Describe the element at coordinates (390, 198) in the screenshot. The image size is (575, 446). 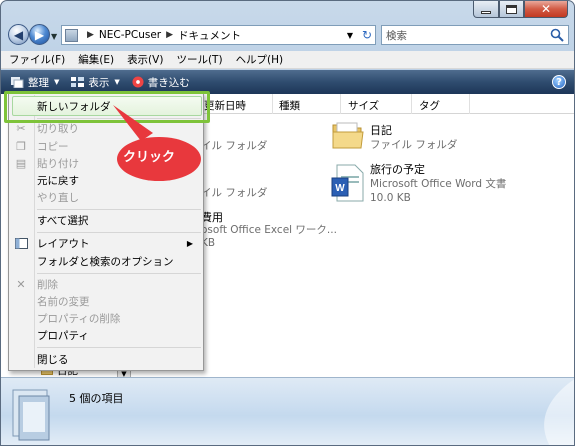
I see `file-size: 10.0 KB` at that location.